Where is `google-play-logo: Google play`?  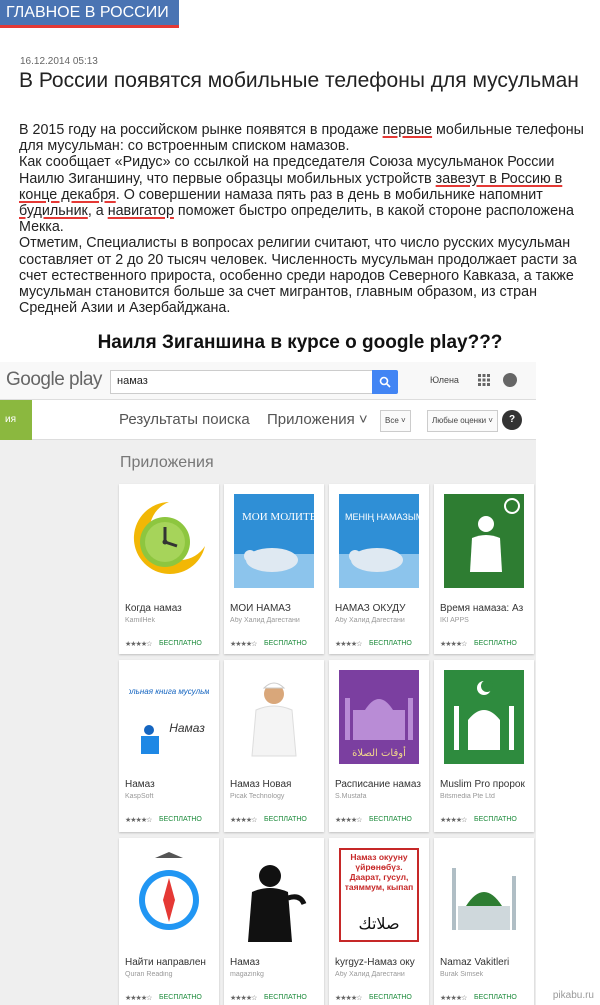
google-play-logo: Google play is located at coordinates (54, 380).